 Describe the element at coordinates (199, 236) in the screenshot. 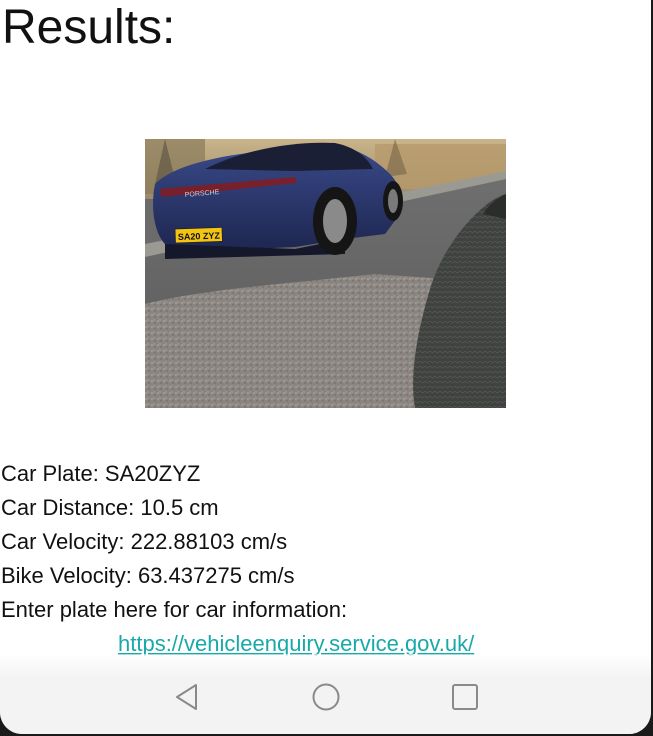

I see `license-plate-text: SA20 ZYZ` at that location.